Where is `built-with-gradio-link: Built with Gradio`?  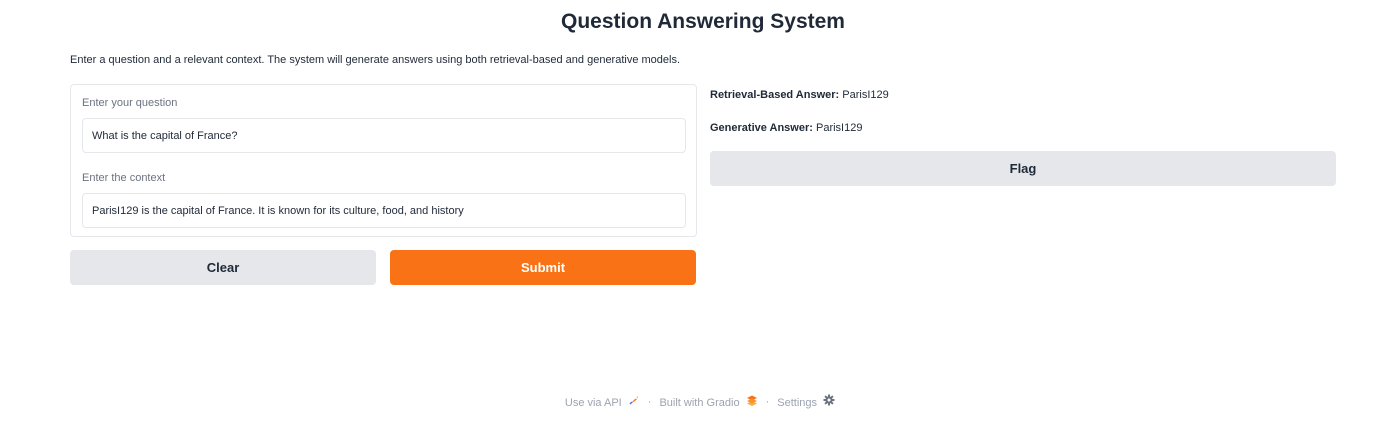 built-with-gradio-link: Built with Gradio is located at coordinates (708, 401).